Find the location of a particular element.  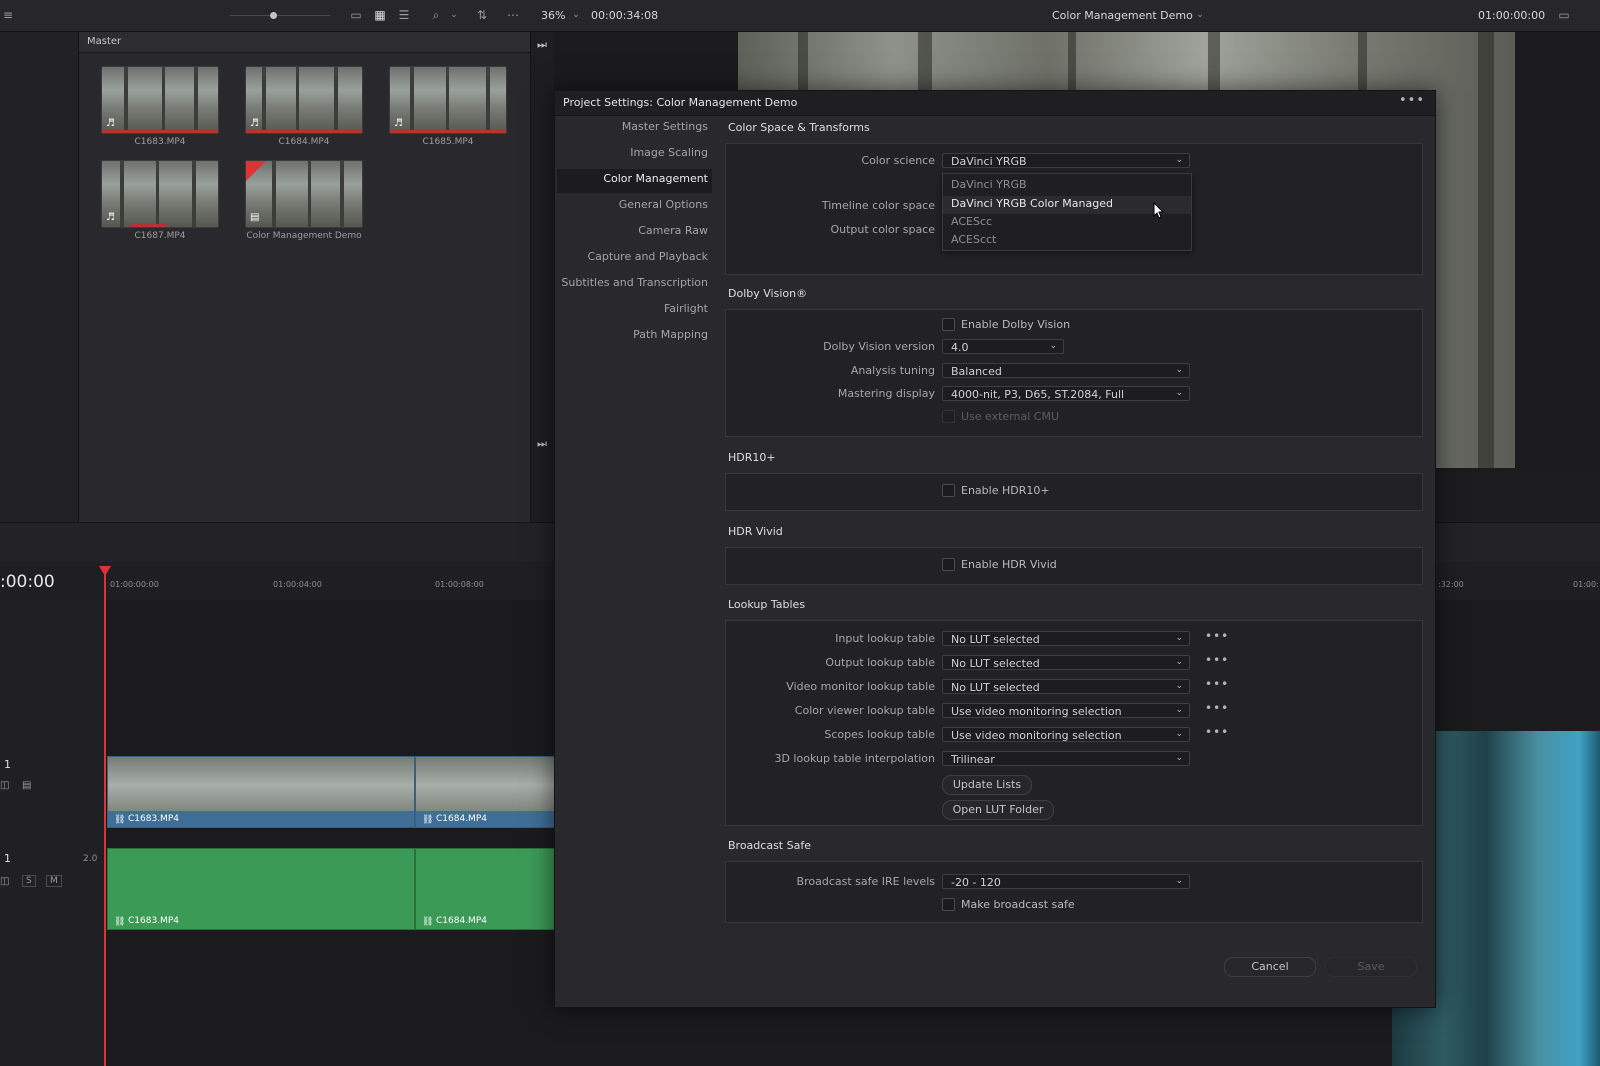

open-lut-folder-button: Open LUT Folder is located at coordinates (998, 810).